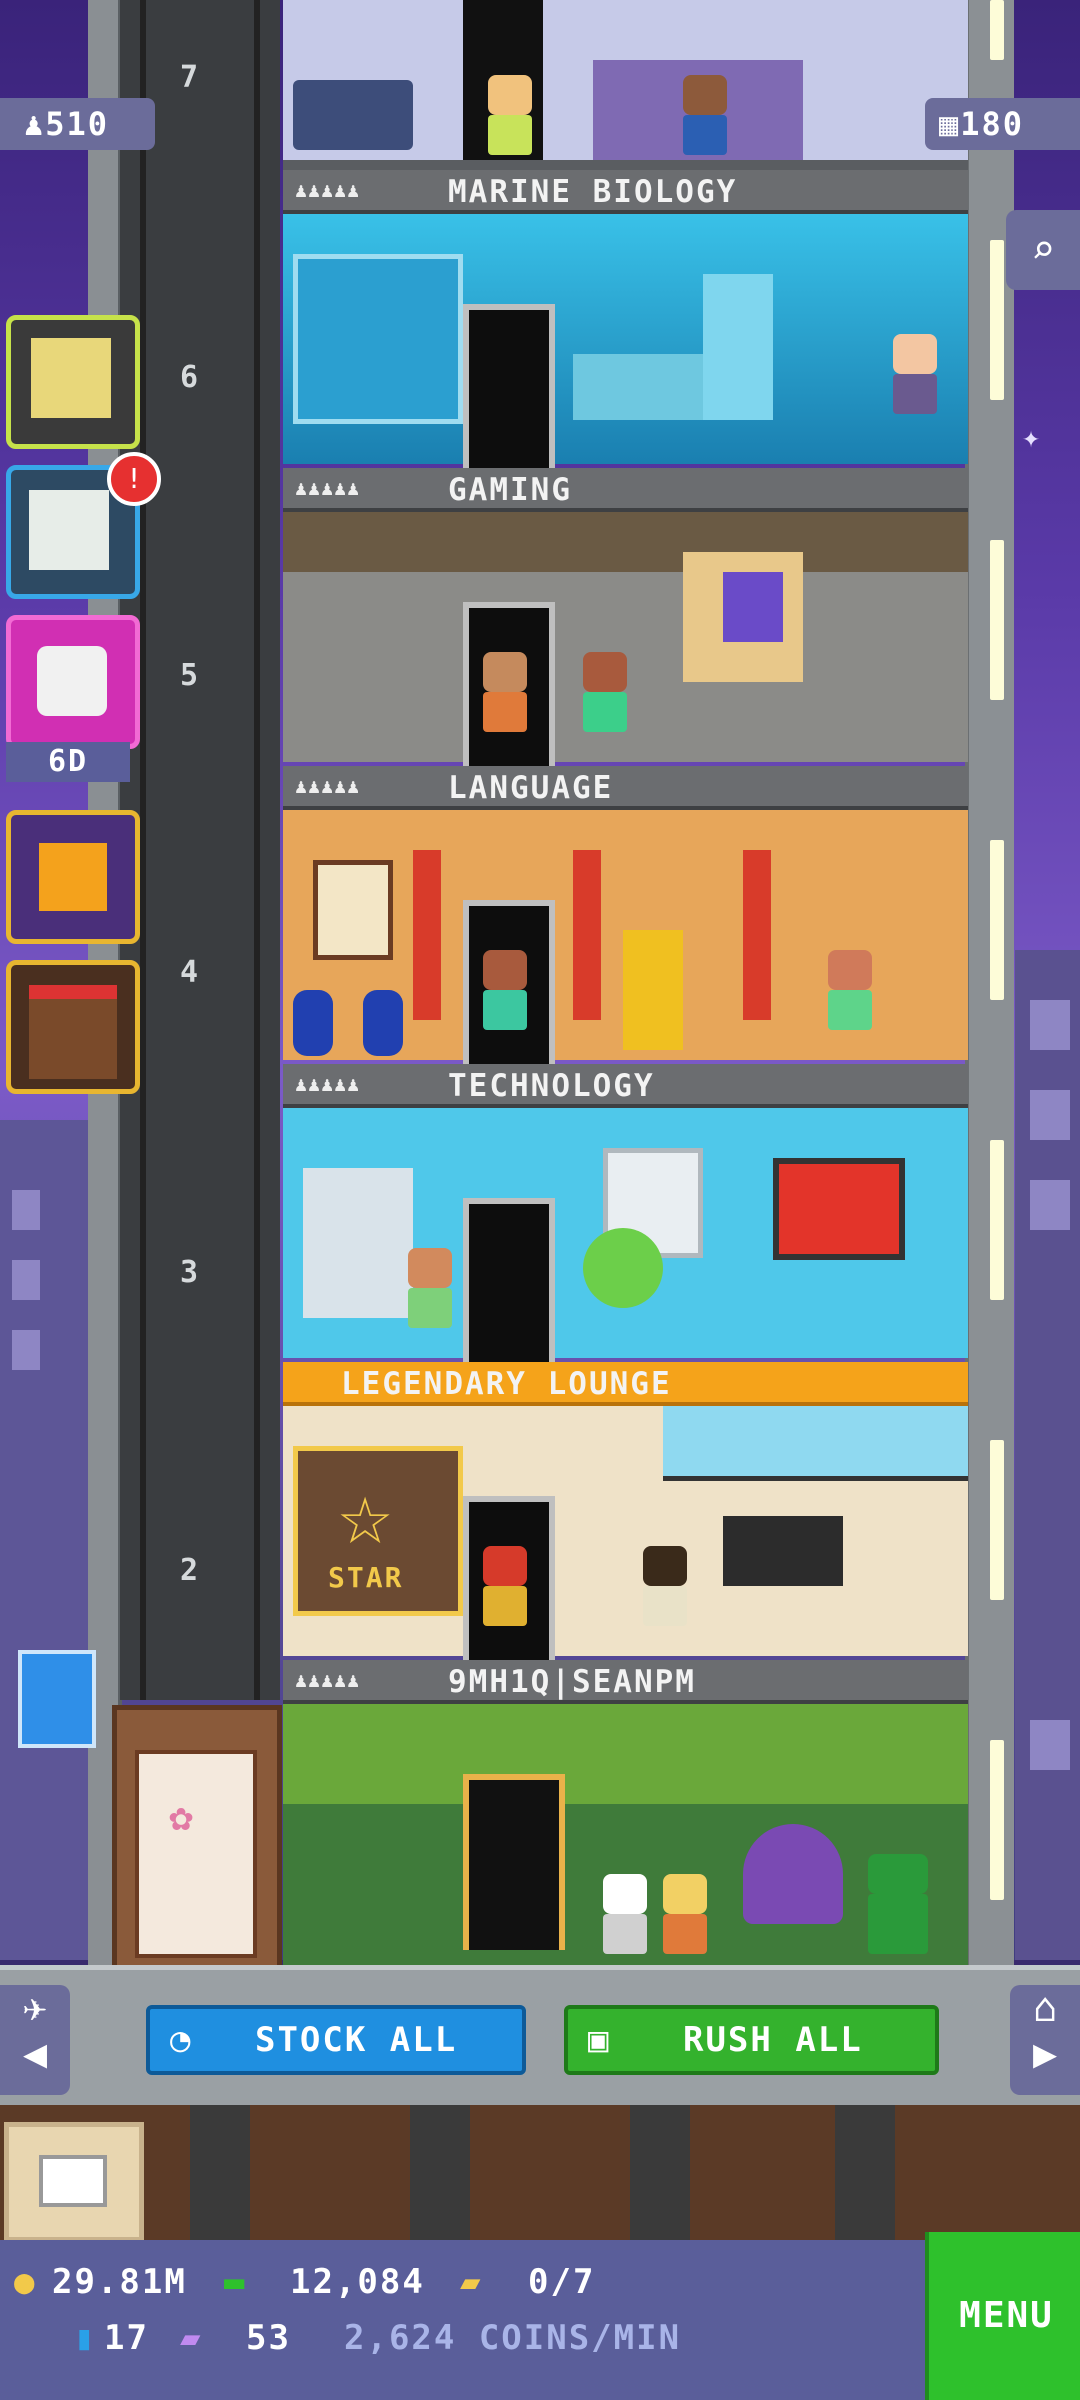 This screenshot has width=1080, height=2400. Describe the element at coordinates (471, 2282) in the screenshot. I see `ticket-icon: ▰` at that location.